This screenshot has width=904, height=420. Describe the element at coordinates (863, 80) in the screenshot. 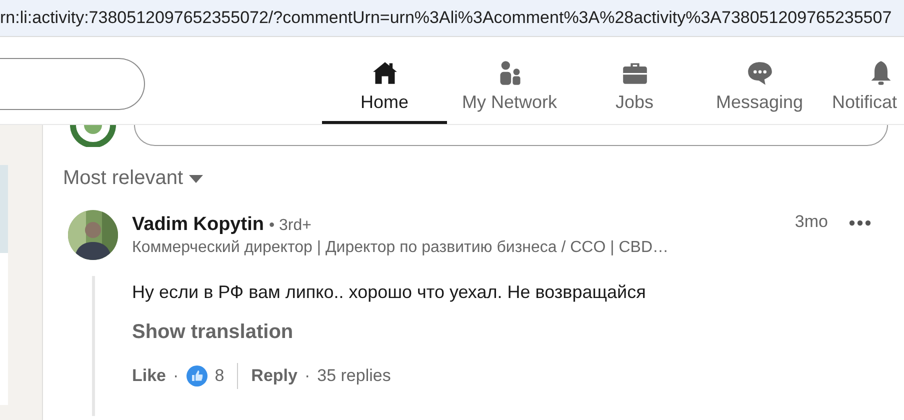

I see `nav-tab: Notificat` at that location.